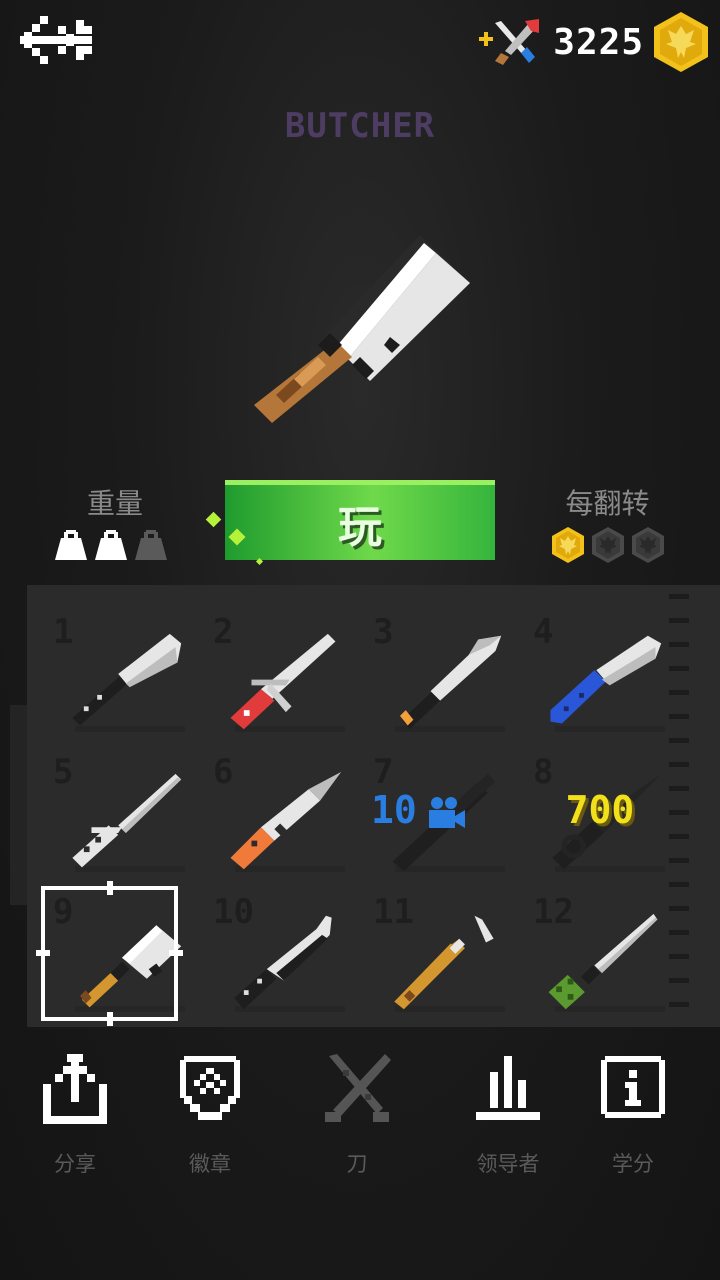  I want to click on knife-slot-1: 1, so click(120, 677).